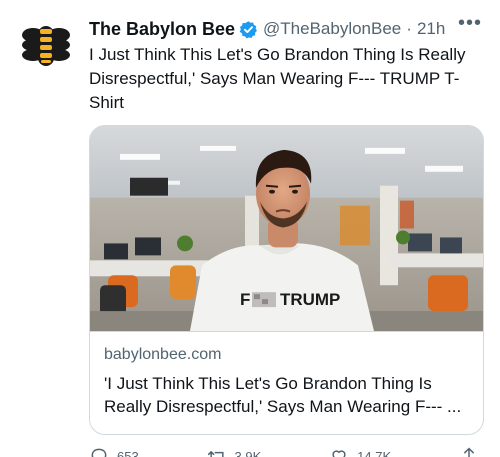  What do you see at coordinates (310, 299) in the screenshot?
I see `shirt-text-trump: TRUMP` at bounding box center [310, 299].